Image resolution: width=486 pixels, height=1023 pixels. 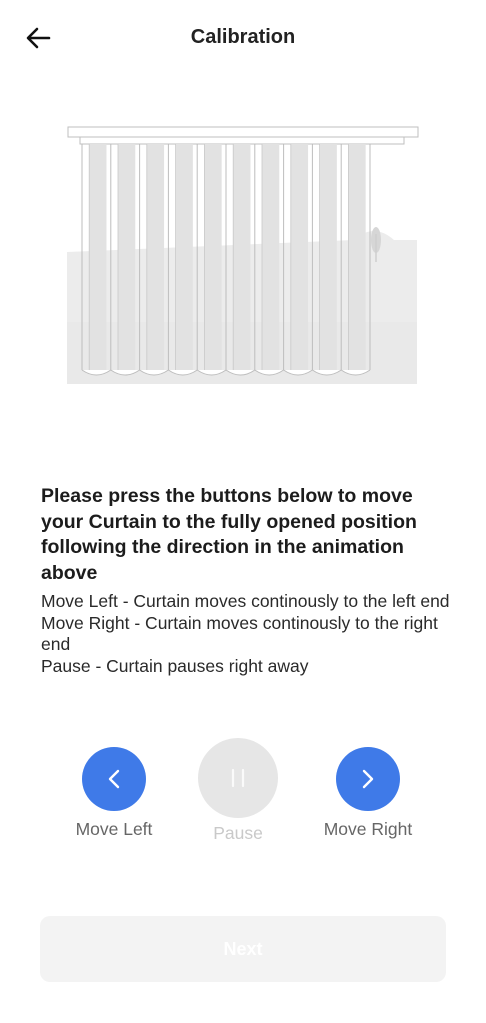 I want to click on pause-button, so click(x=238, y=778).